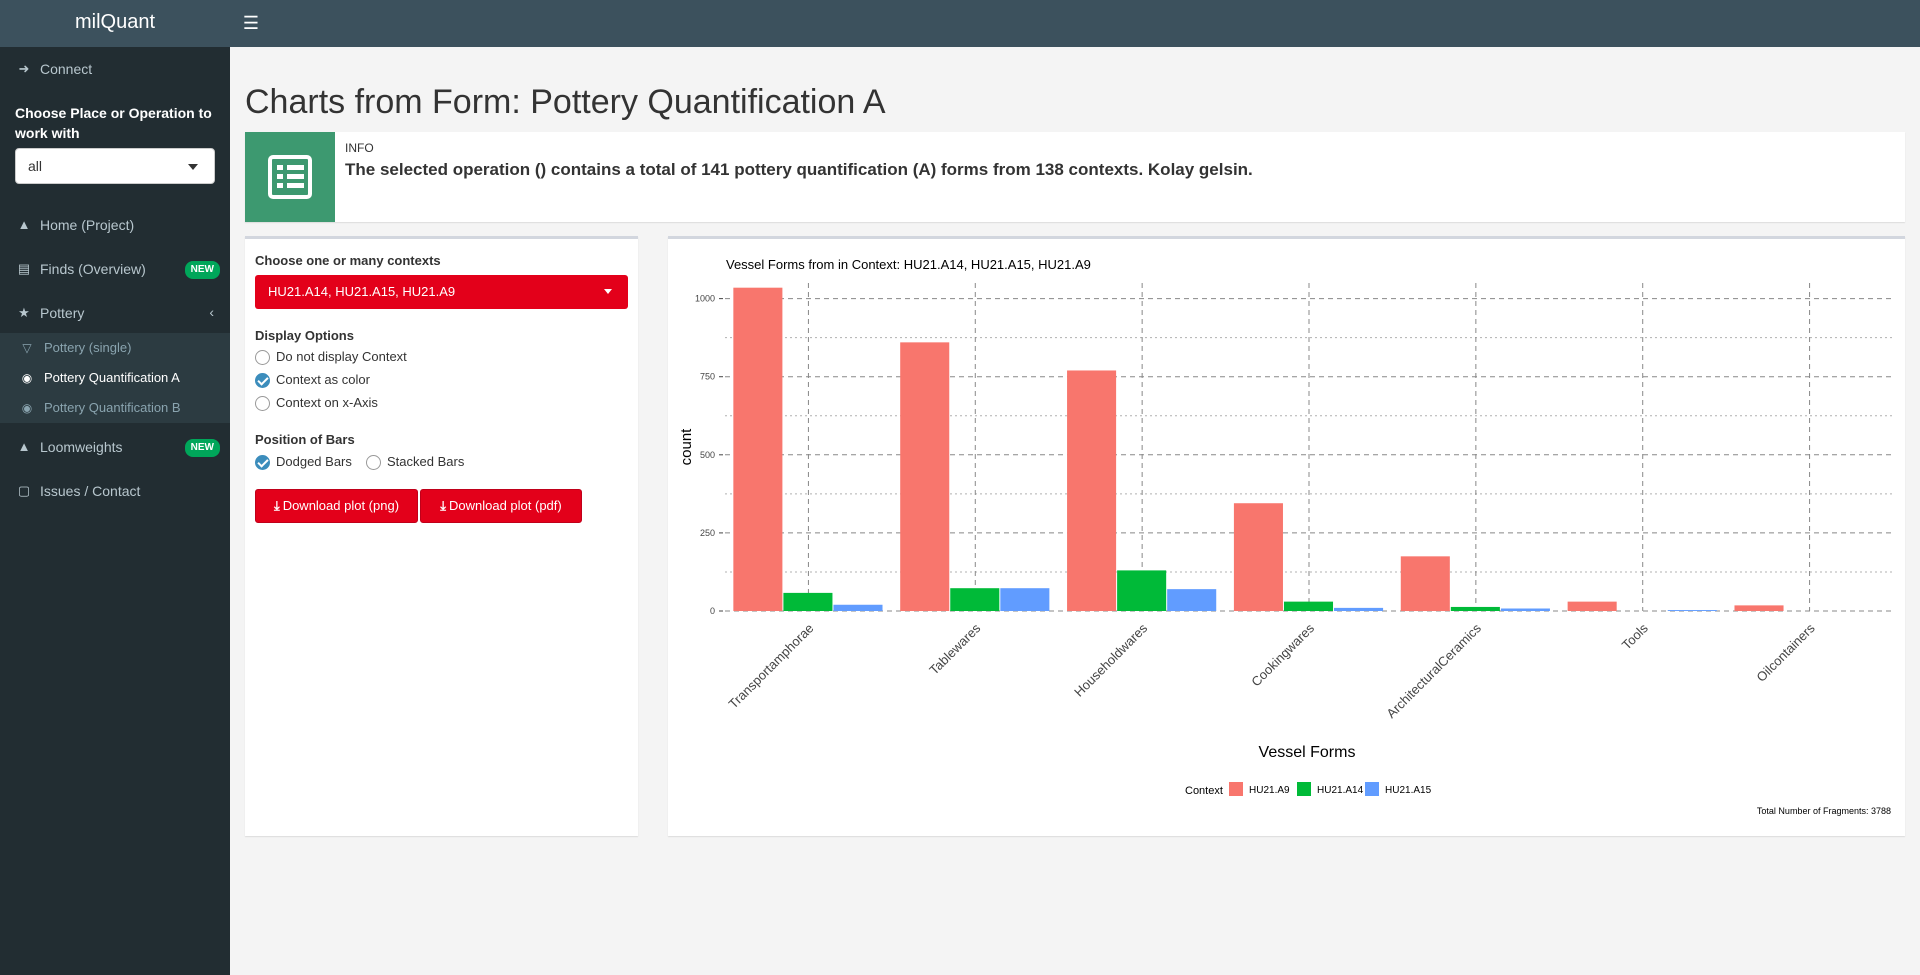 The image size is (1920, 975). Describe the element at coordinates (327, 402) in the screenshot. I see `radio-label: Context on x-Axis` at that location.